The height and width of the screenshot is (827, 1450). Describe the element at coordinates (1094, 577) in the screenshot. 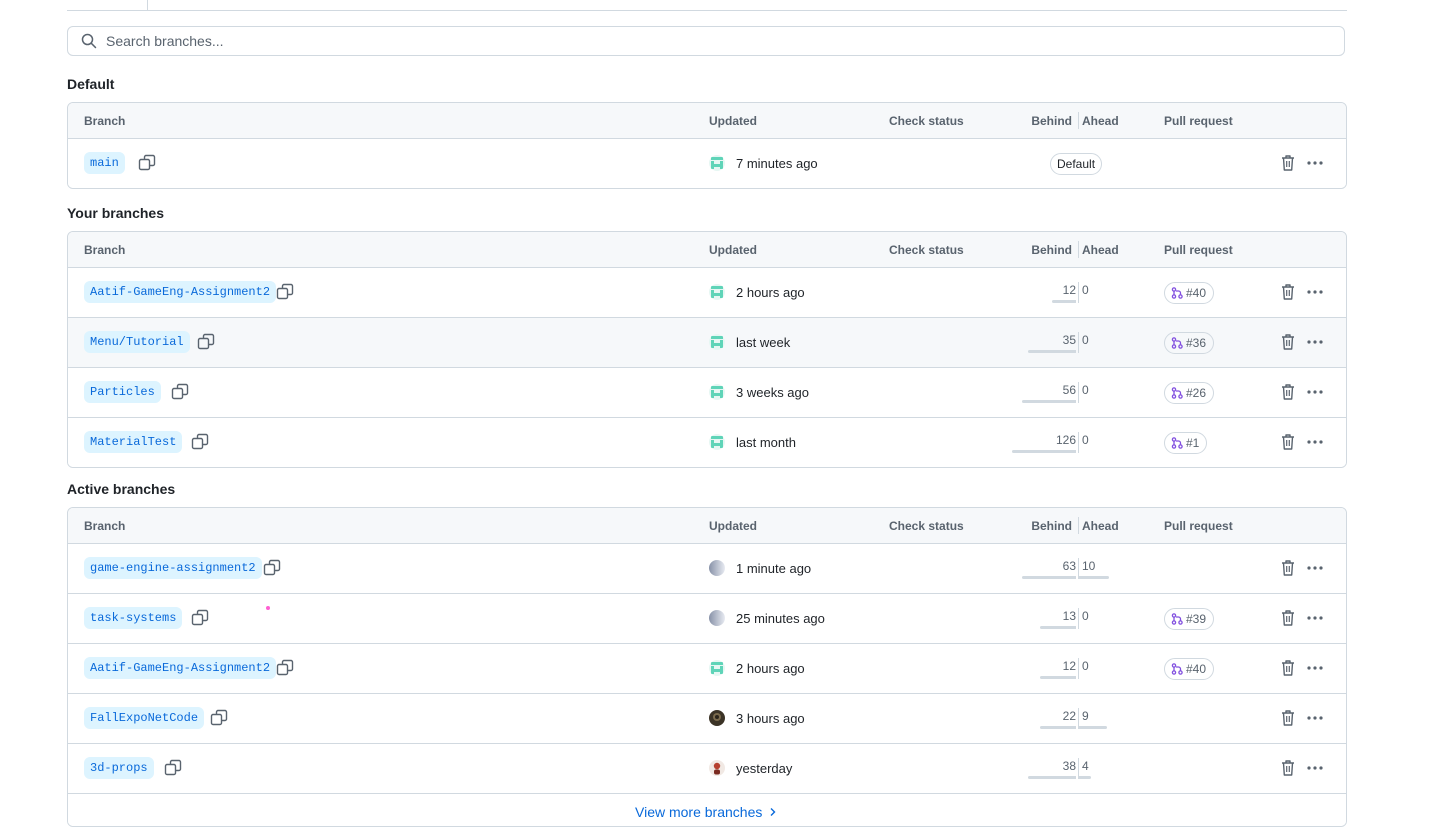

I see `ahead-bar` at that location.